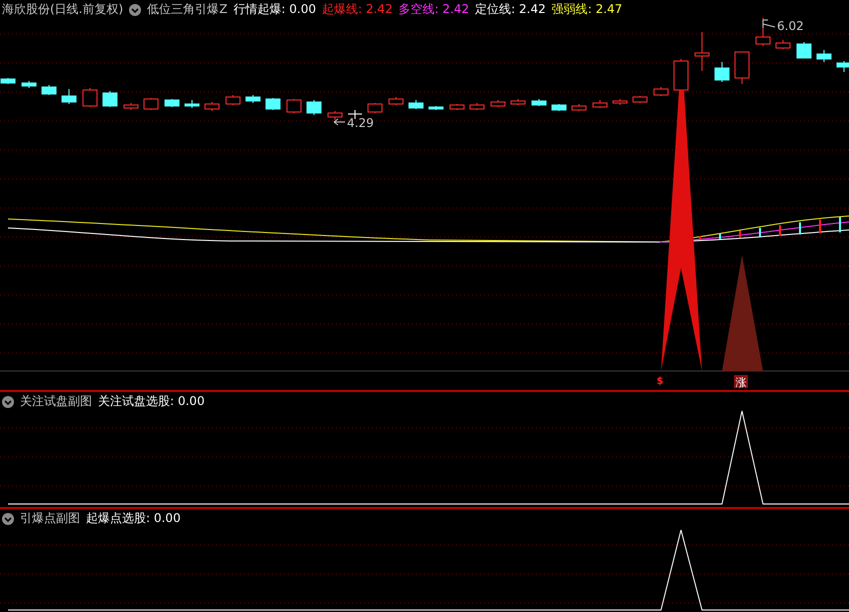 The height and width of the screenshot is (612, 849). Describe the element at coordinates (510, 9) in the screenshot. I see `indicator-reading: 定位线: 2.42` at that location.